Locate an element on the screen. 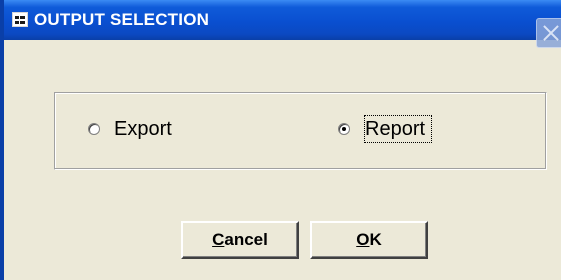 The width and height of the screenshot is (561, 280). title-bar: OUTPUT SELECTION is located at coordinates (282, 20).